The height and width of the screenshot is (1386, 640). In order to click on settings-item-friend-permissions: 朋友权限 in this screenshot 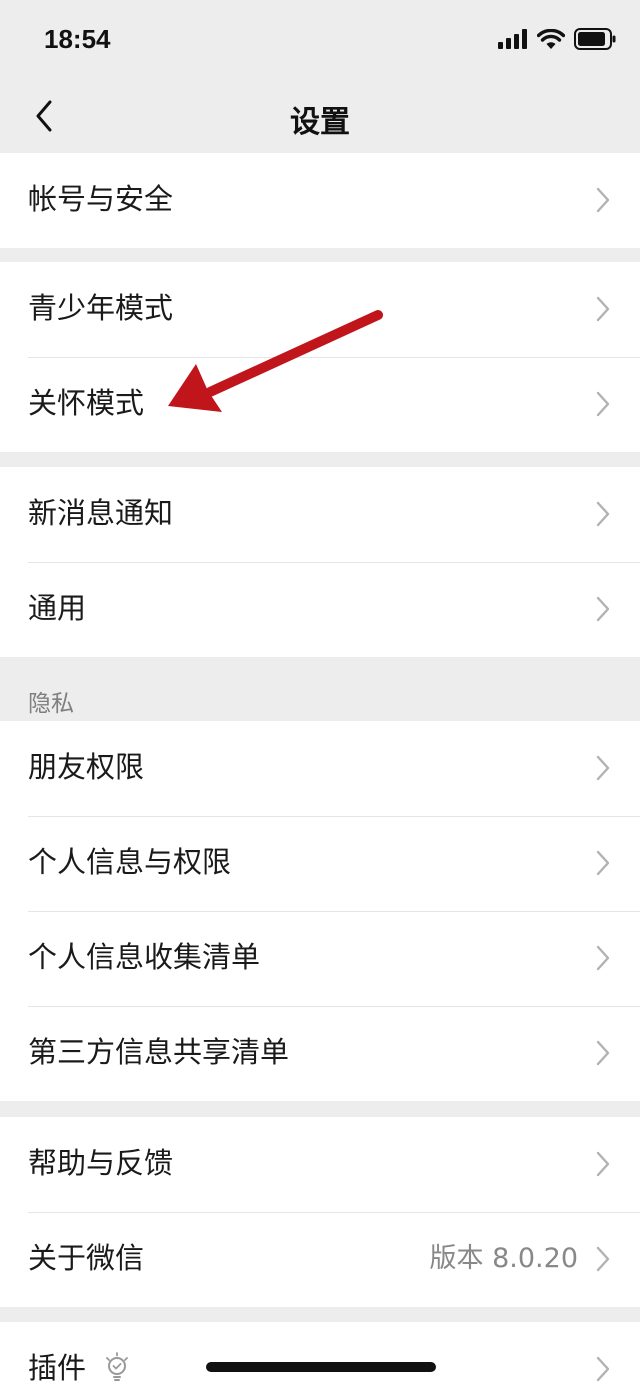, I will do `click(320, 768)`.